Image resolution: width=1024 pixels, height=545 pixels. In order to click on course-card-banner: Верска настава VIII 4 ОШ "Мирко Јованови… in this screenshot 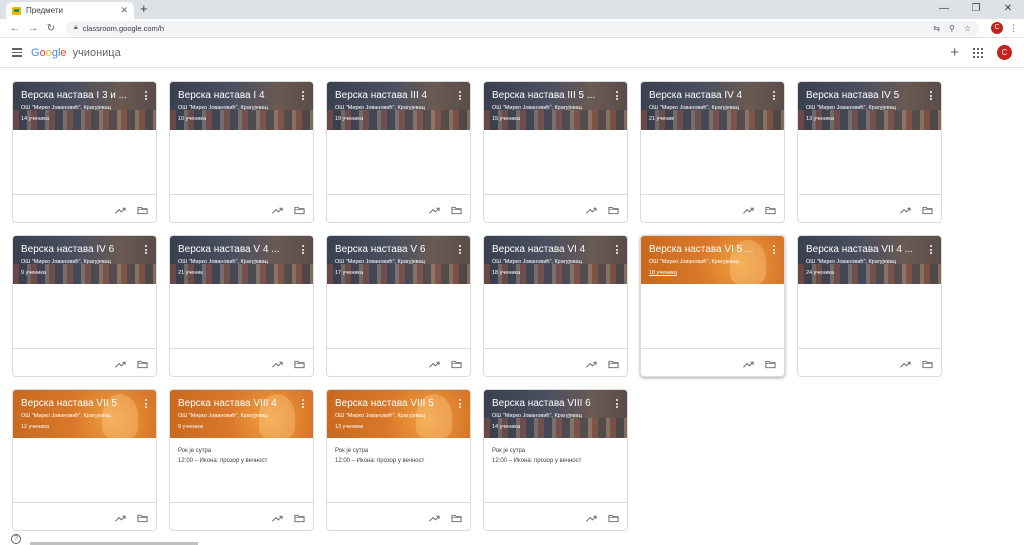, I will do `click(241, 414)`.